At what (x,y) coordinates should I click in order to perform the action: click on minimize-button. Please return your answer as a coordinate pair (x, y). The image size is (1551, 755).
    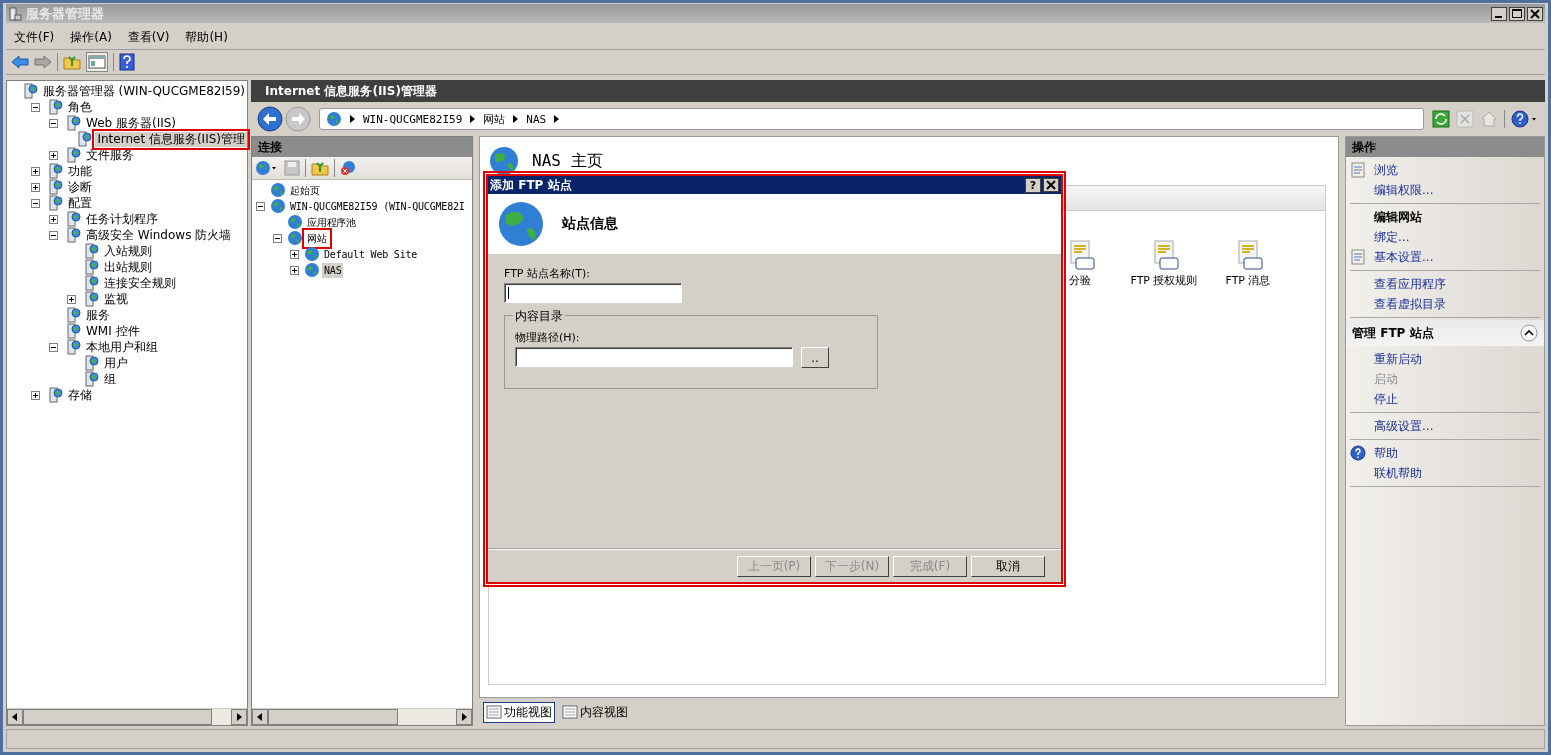
    Looking at the image, I should click on (1499, 13).